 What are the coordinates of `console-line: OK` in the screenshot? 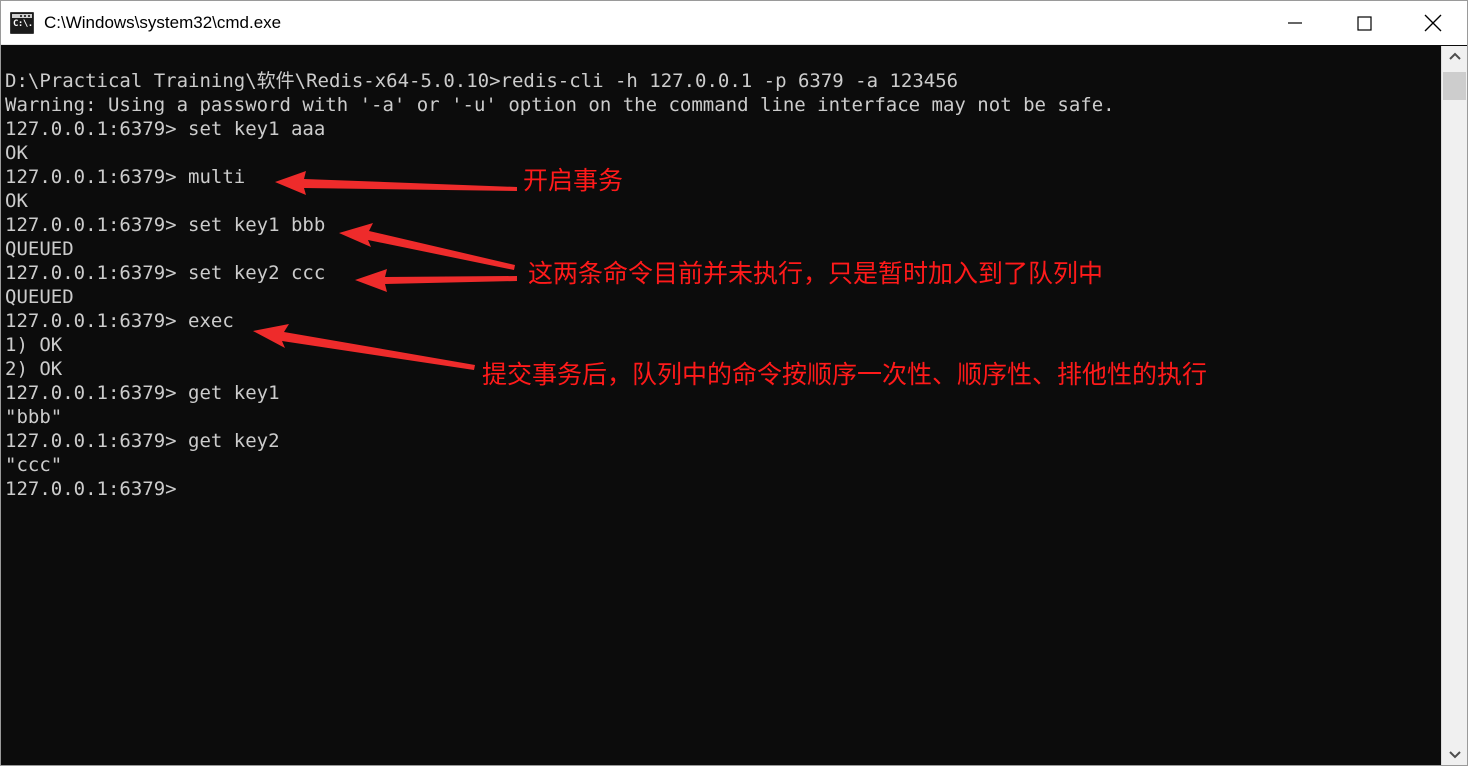 It's located at (16, 153).